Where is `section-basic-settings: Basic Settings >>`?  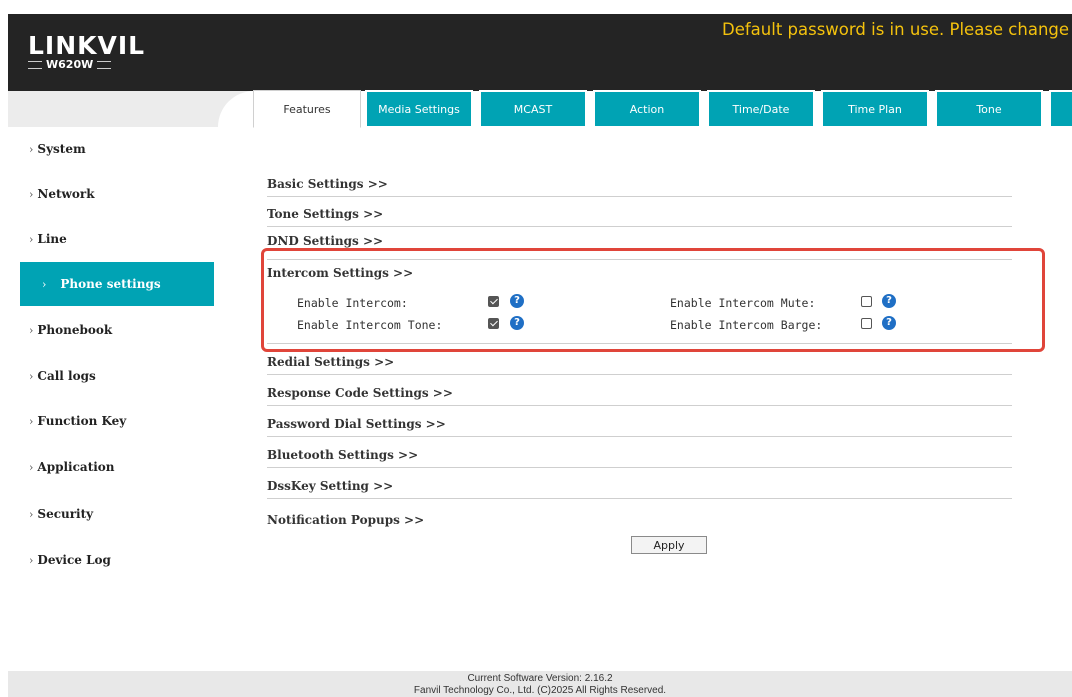 section-basic-settings: Basic Settings >> is located at coordinates (639, 184).